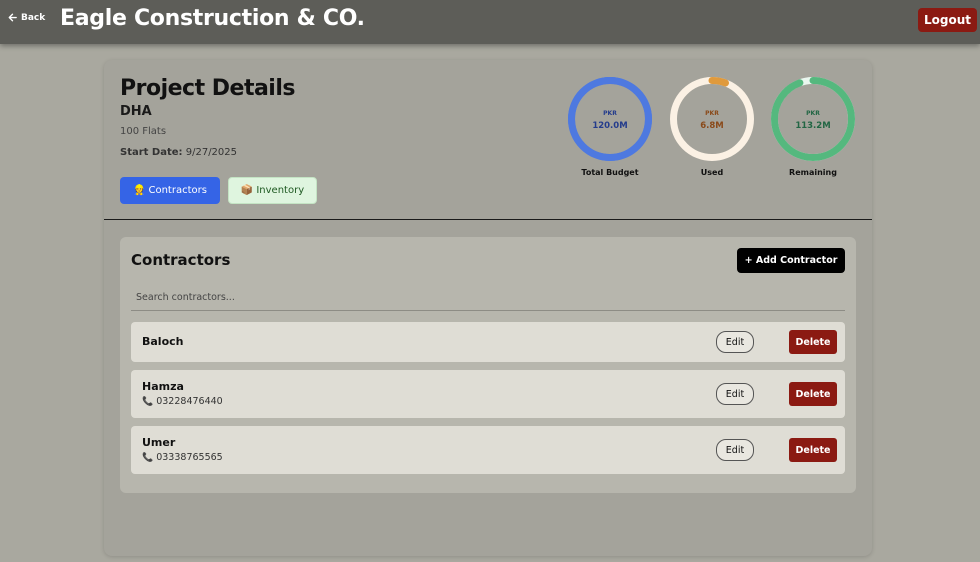 Image resolution: width=980 pixels, height=562 pixels. What do you see at coordinates (280, 190) in the screenshot?
I see `tab-inventory-label: Inventory` at bounding box center [280, 190].